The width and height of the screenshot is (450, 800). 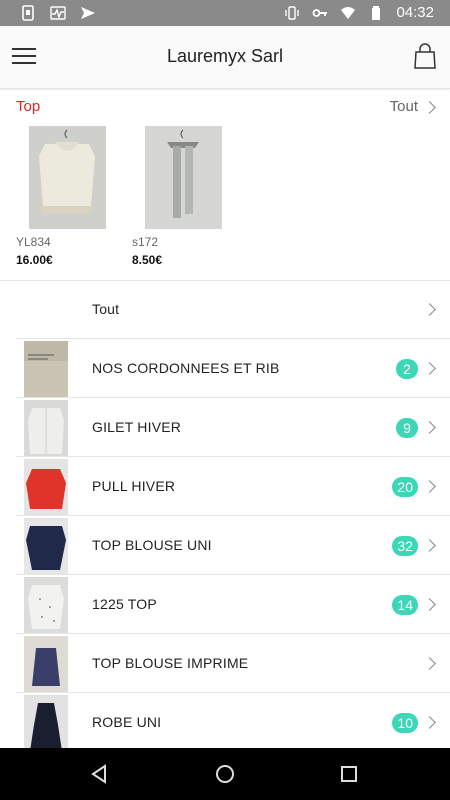 What do you see at coordinates (225, 722) in the screenshot?
I see `category-row: ROBE UNI 10` at bounding box center [225, 722].